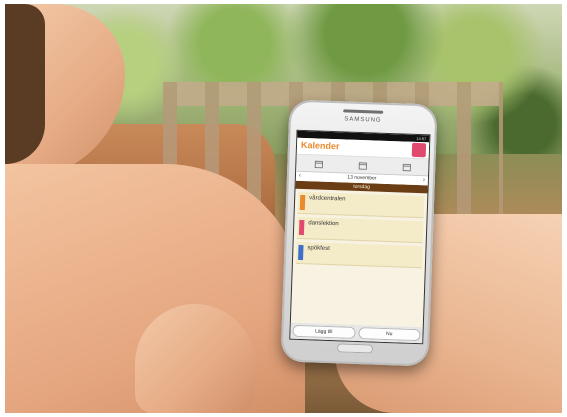  What do you see at coordinates (363, 111) in the screenshot?
I see `speaker` at bounding box center [363, 111].